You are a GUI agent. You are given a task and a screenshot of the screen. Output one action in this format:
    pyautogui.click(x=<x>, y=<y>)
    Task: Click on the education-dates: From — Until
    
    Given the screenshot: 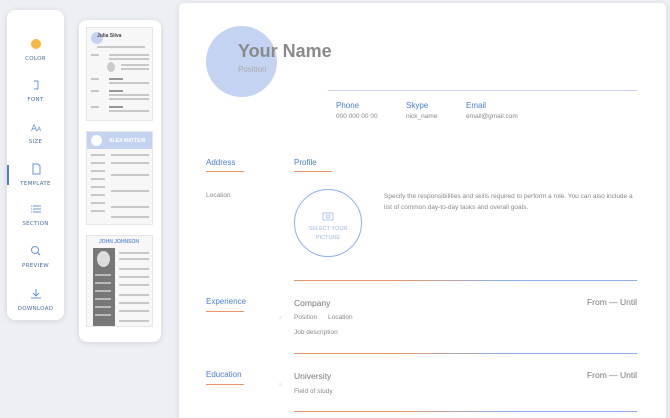 What is the action you would take?
    pyautogui.click(x=612, y=375)
    